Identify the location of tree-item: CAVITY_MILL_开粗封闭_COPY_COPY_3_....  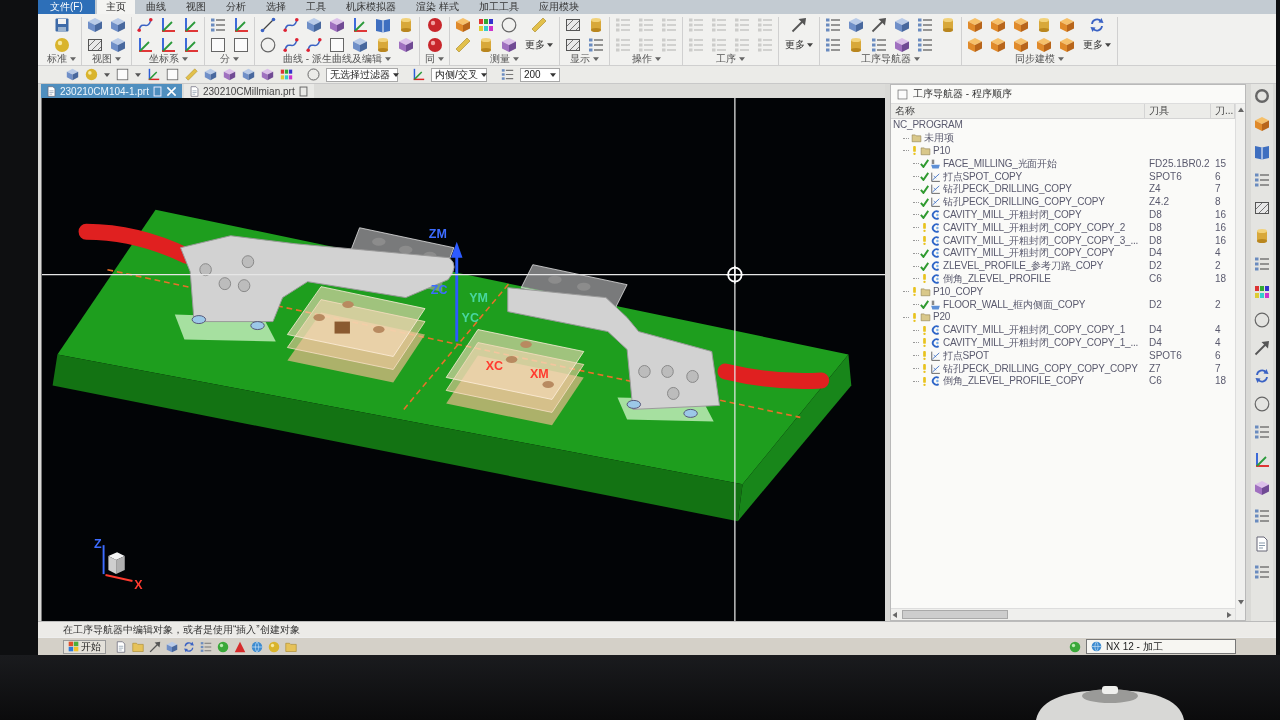
(1041, 240).